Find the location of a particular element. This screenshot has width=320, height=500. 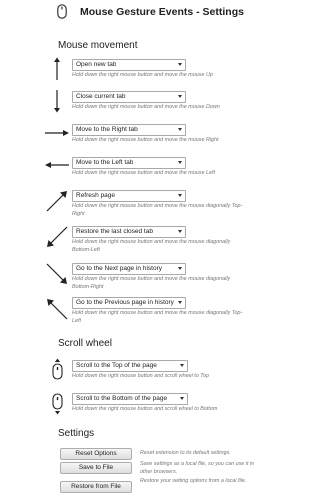

gesture-select-up-left: Go to the Previous page in history is located at coordinates (129, 303).